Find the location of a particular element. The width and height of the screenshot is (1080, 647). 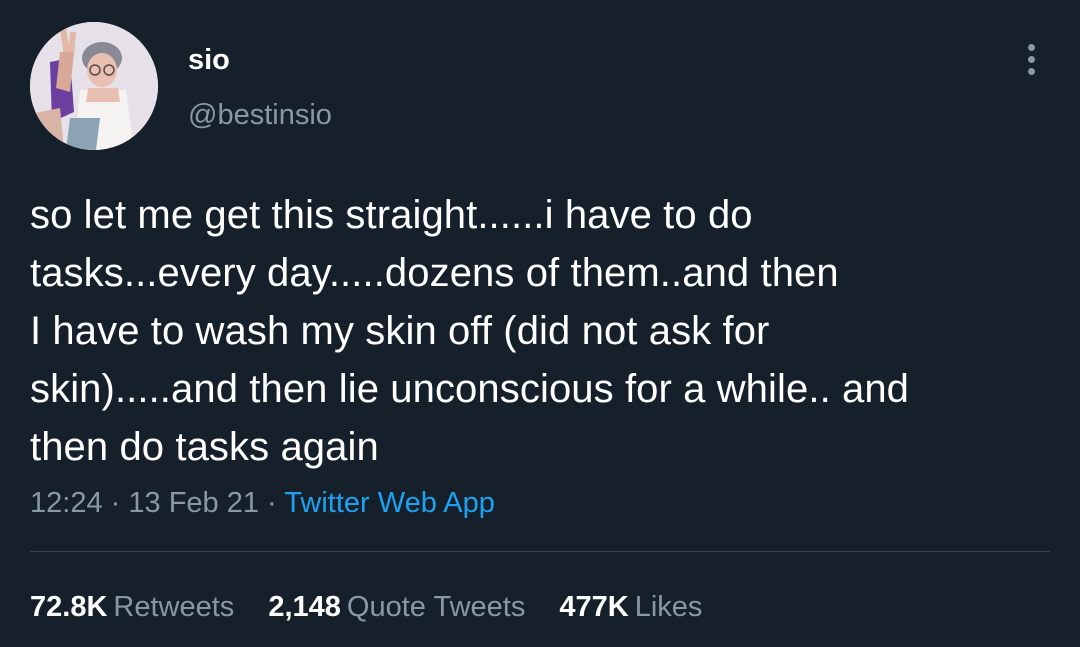

divider is located at coordinates (540, 551).